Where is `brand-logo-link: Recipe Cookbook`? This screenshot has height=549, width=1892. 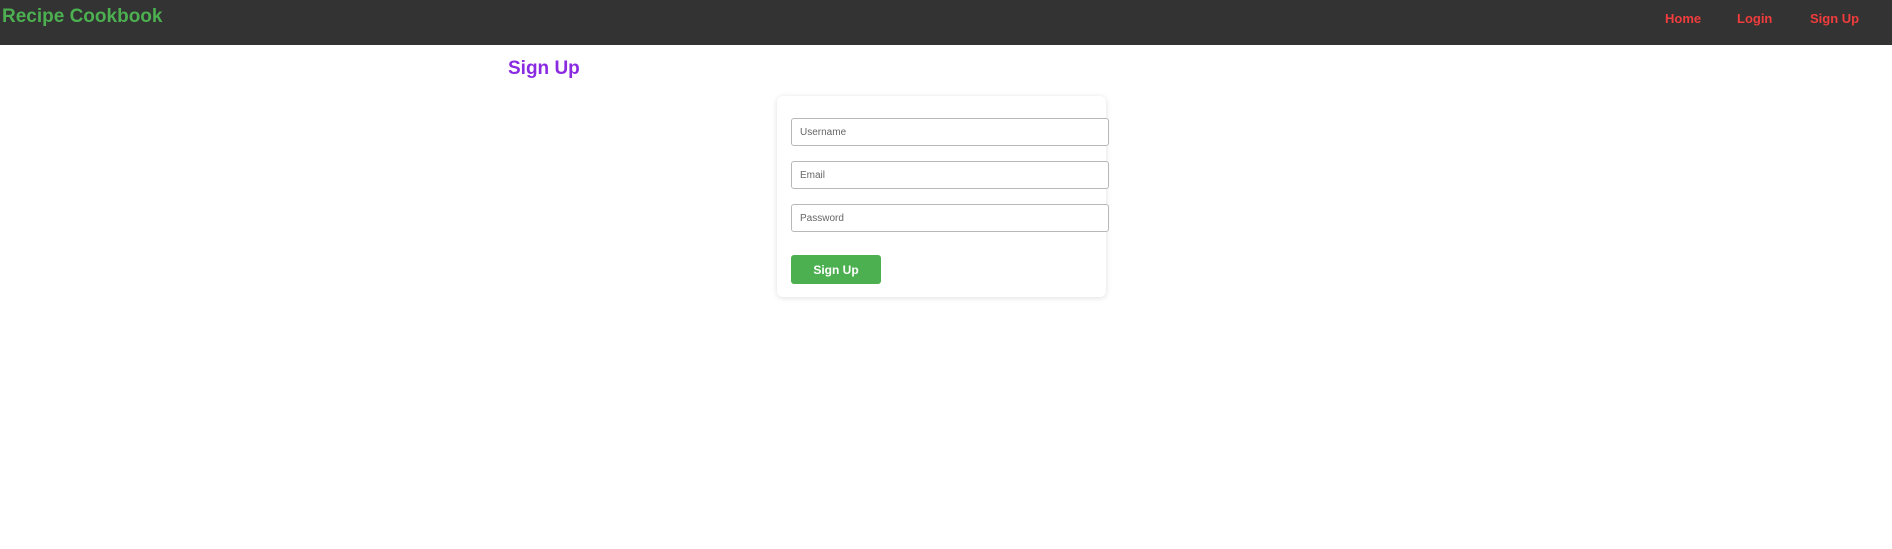
brand-logo-link: Recipe Cookbook is located at coordinates (82, 17).